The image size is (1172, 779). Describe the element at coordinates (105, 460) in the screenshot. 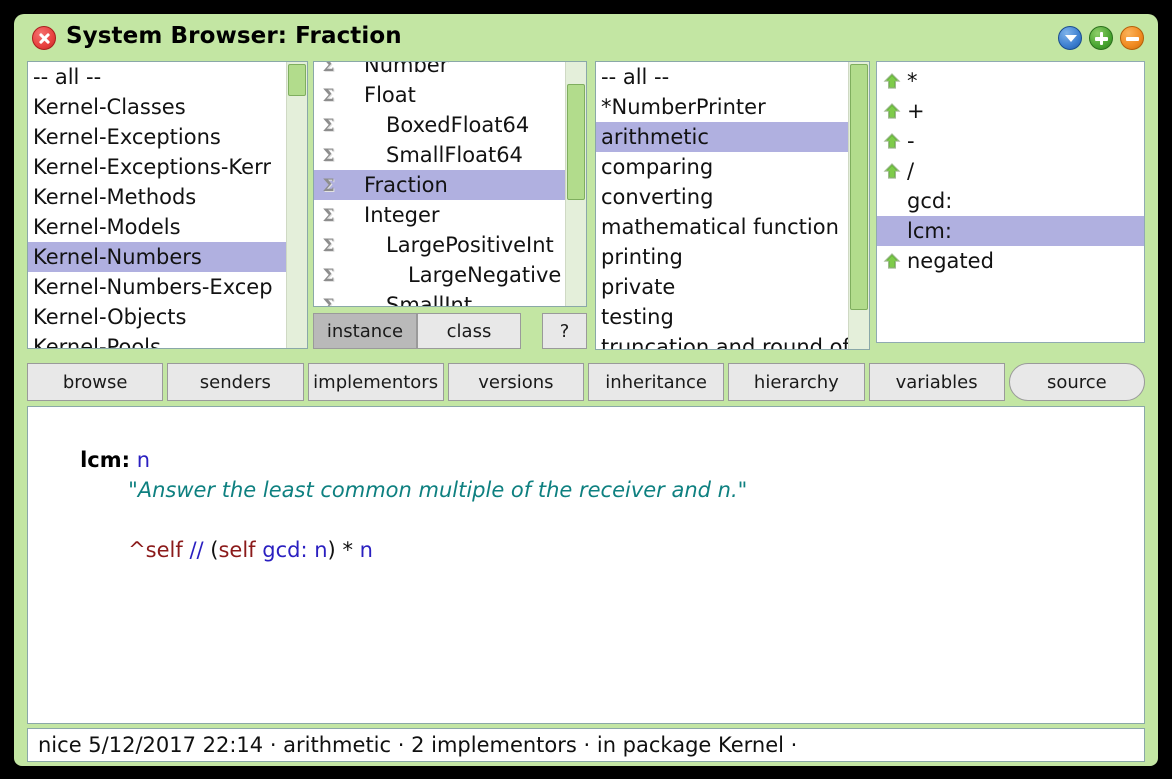

I see `method-selector: lcm:` at that location.